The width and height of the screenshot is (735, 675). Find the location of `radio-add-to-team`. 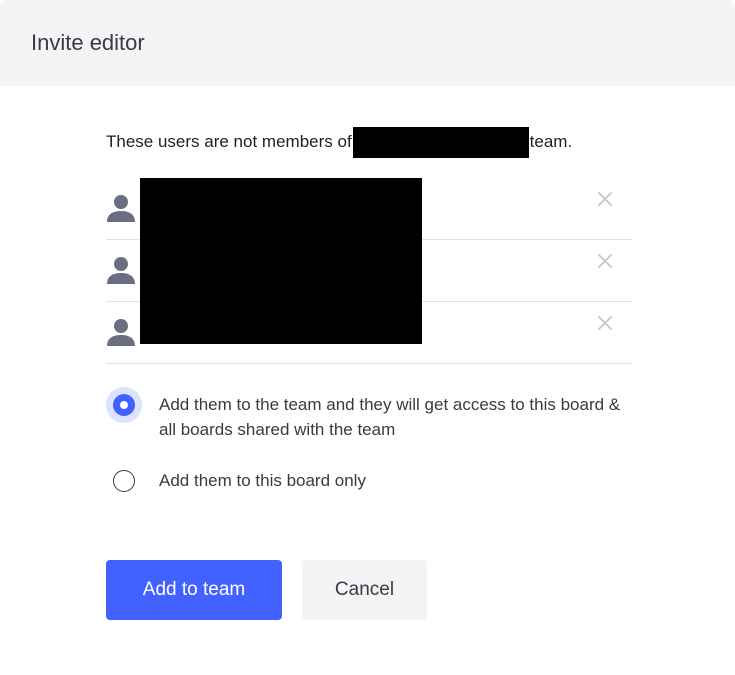

radio-add-to-team is located at coordinates (124, 405).